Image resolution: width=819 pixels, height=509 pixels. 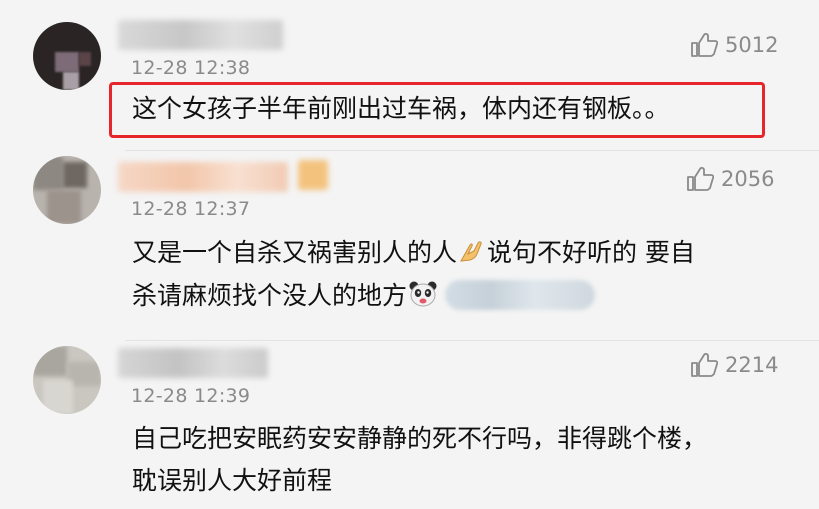 What do you see at coordinates (191, 396) in the screenshot?
I see `comment-timestamp: 12-28 12:39` at bounding box center [191, 396].